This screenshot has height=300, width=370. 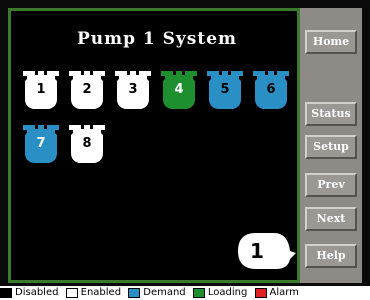 I want to click on pump-6: 6, so click(x=271, y=90).